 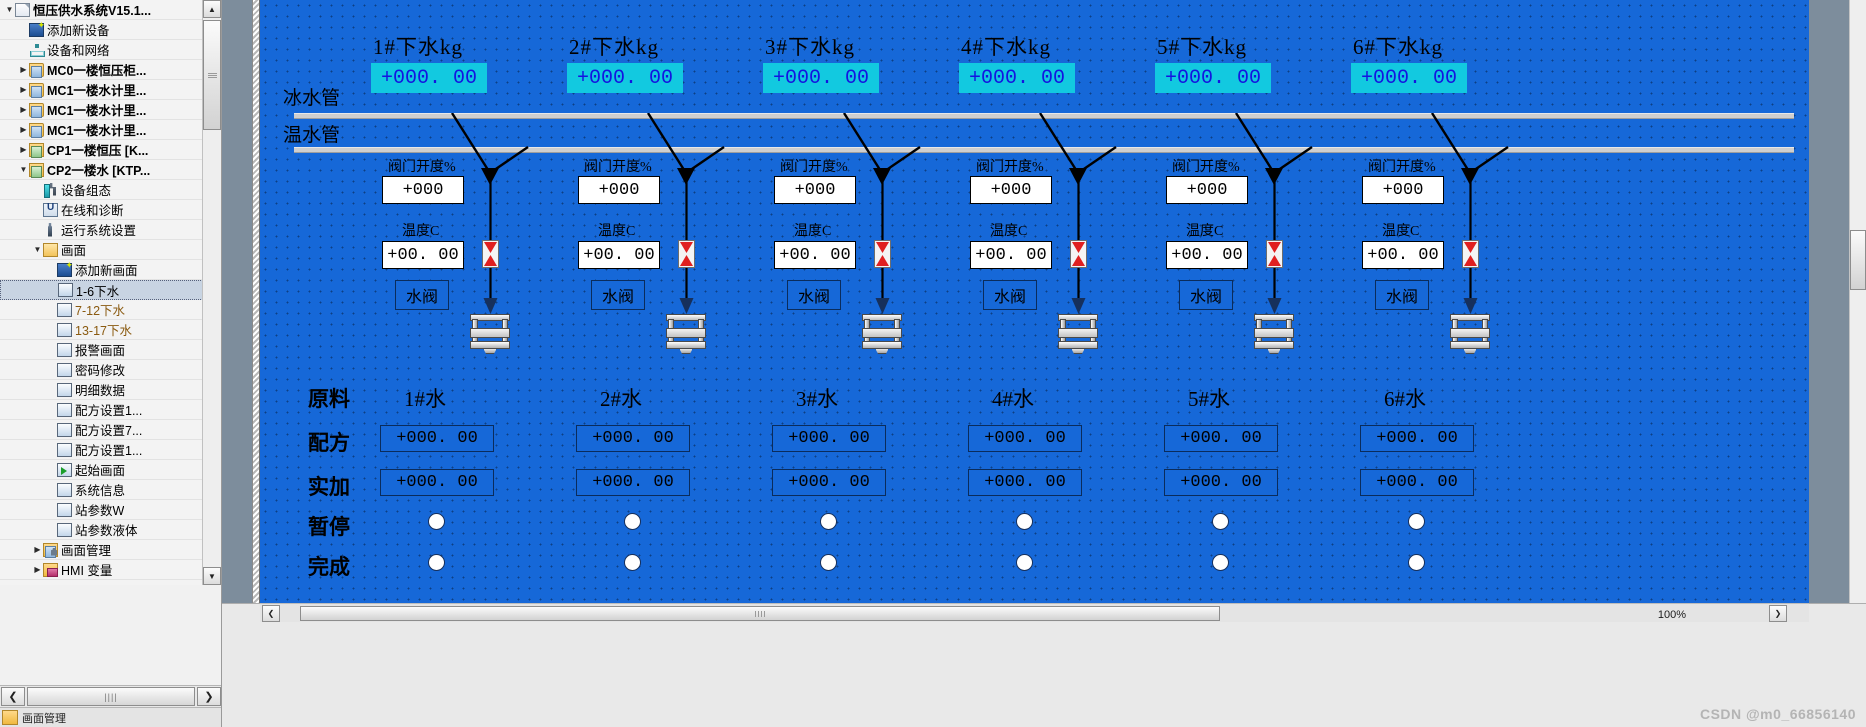 What do you see at coordinates (1778, 613) in the screenshot?
I see `canvas-hscroll-right-button: ❯` at bounding box center [1778, 613].